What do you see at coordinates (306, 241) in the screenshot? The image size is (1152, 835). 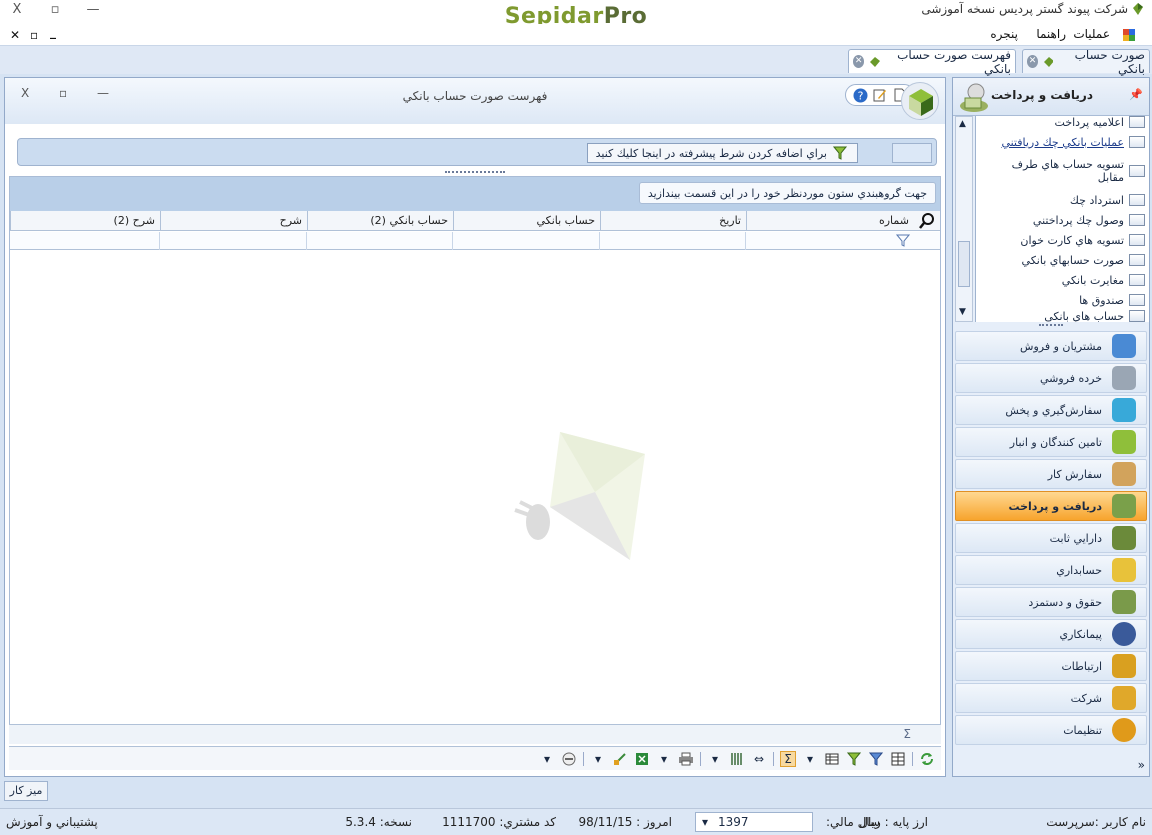 I see `filter-cell-divider` at bounding box center [306, 241].